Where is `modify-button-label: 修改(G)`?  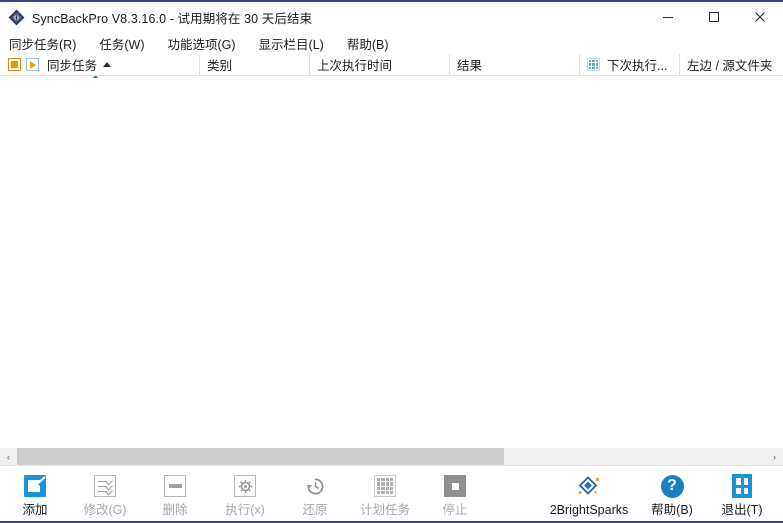 modify-button-label: 修改(G) is located at coordinates (105, 510).